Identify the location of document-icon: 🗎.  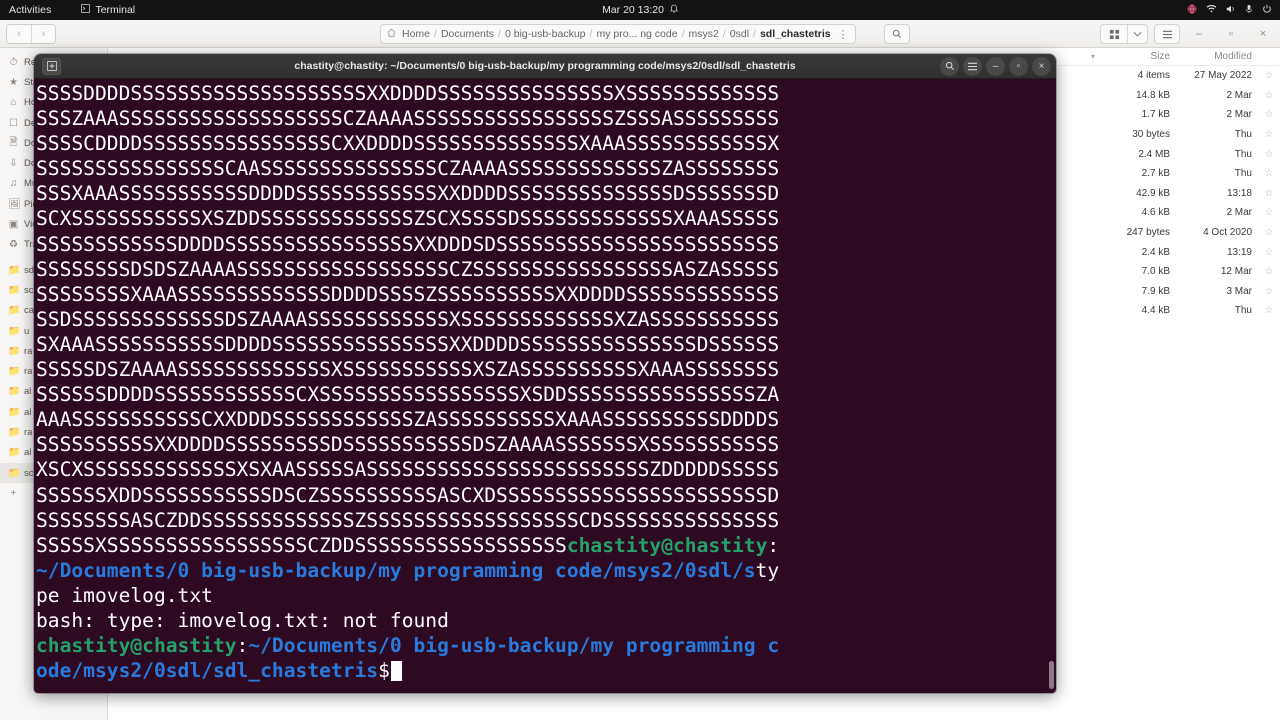
(13, 142).